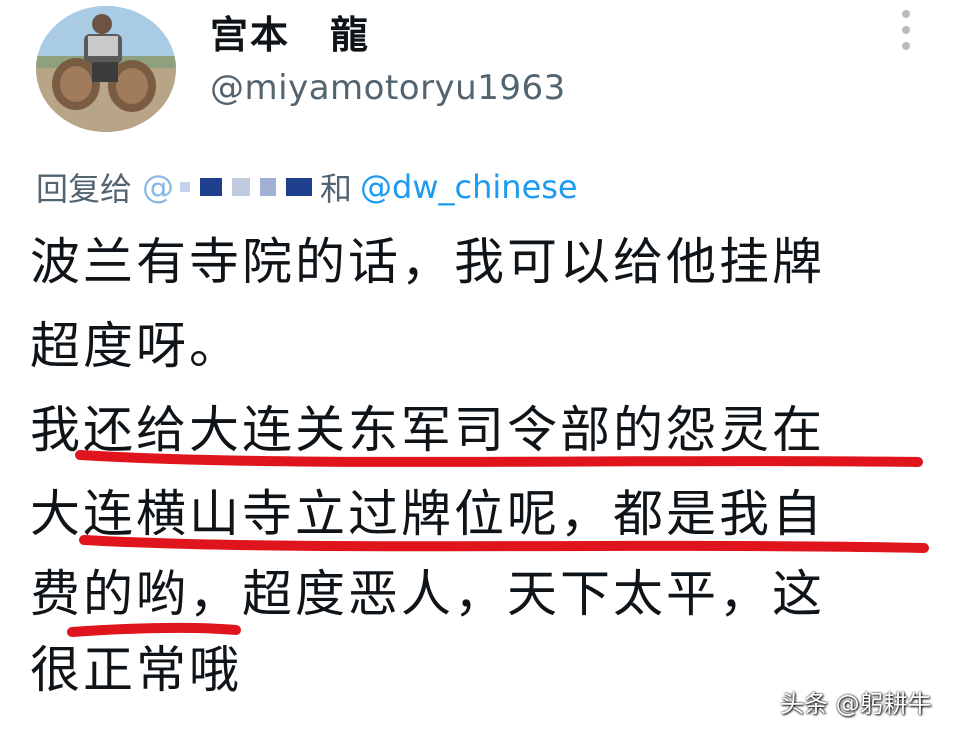 This screenshot has height=730, width=960. What do you see at coordinates (136, 346) in the screenshot?
I see `post-text-line-2: 超度呀。` at bounding box center [136, 346].